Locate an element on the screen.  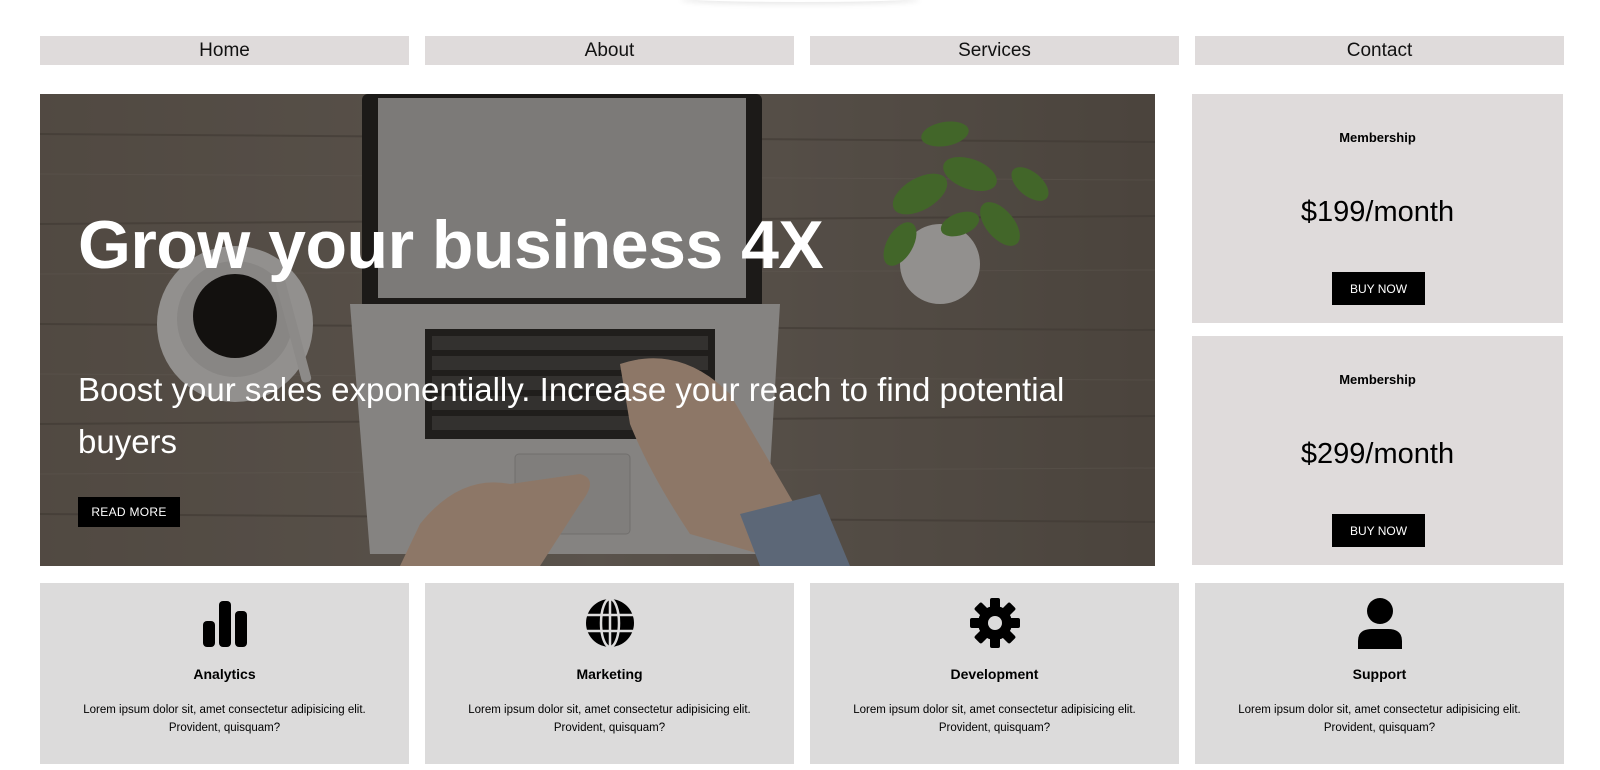
feature-title: Support is located at coordinates (1379, 674).